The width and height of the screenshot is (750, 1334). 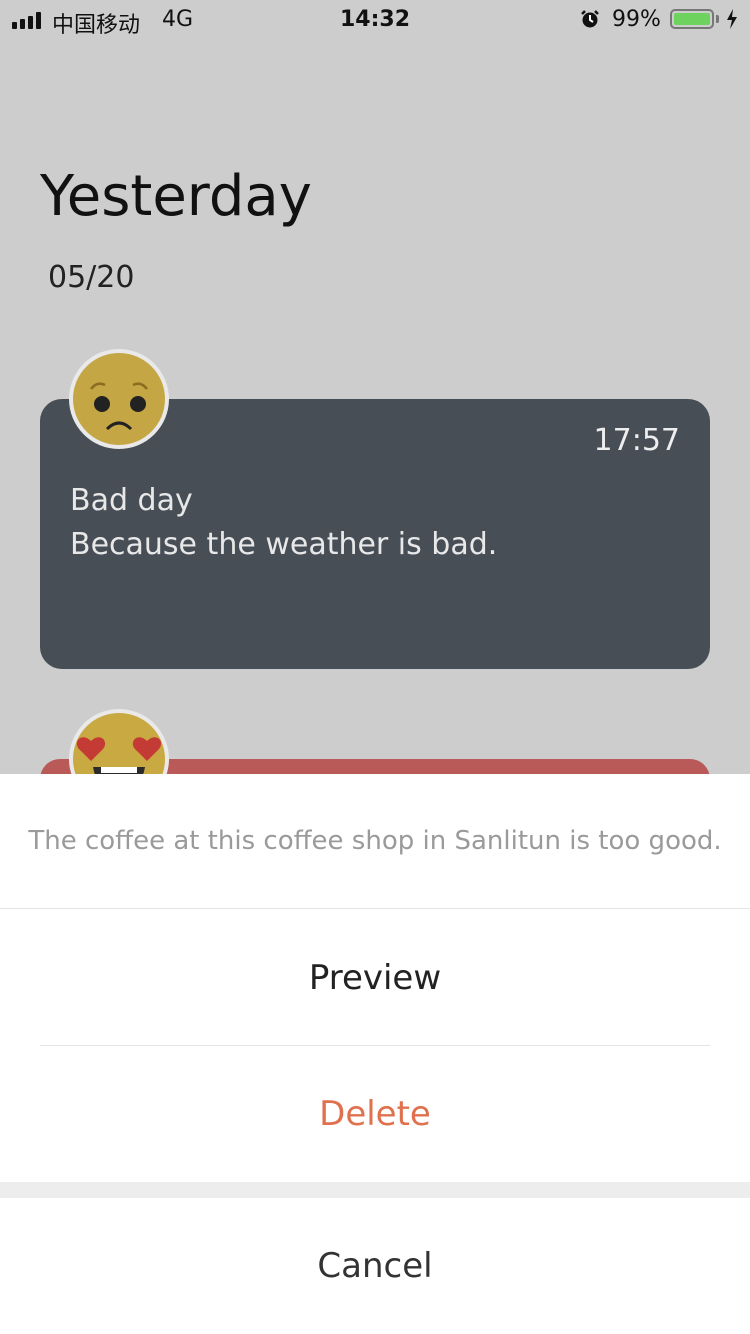 What do you see at coordinates (375, 20) in the screenshot?
I see `status-bar: 中国移动 4G 14:32 99%` at bounding box center [375, 20].